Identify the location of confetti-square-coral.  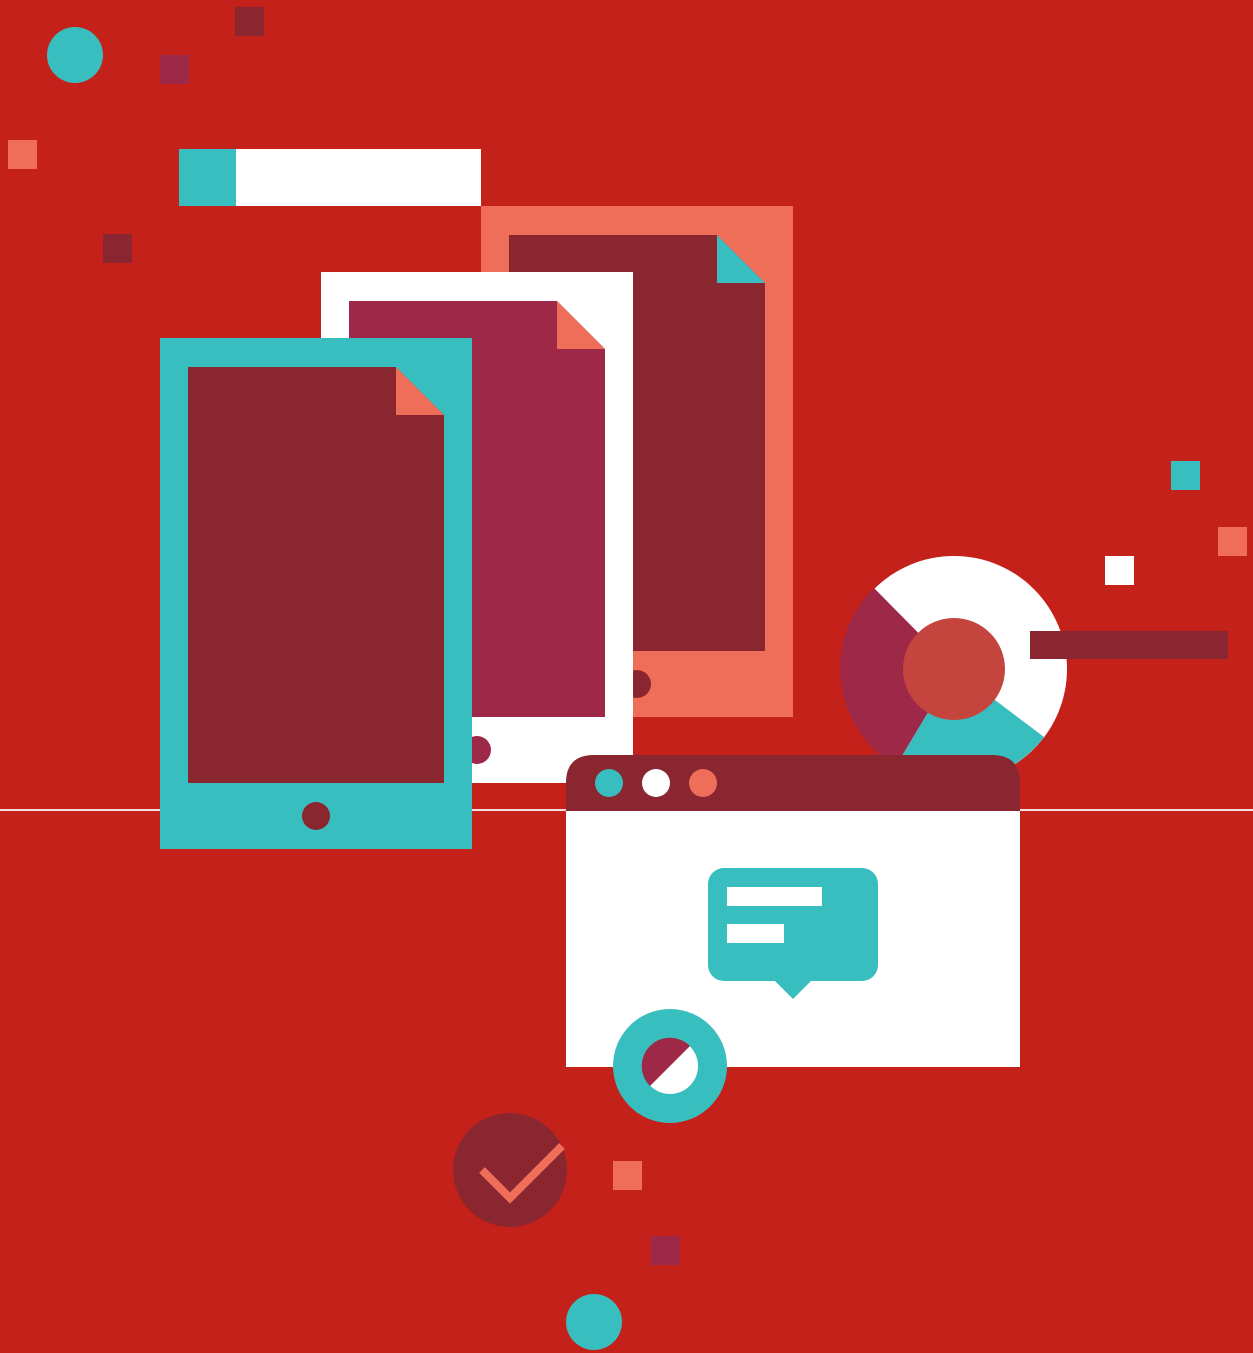
(22, 154).